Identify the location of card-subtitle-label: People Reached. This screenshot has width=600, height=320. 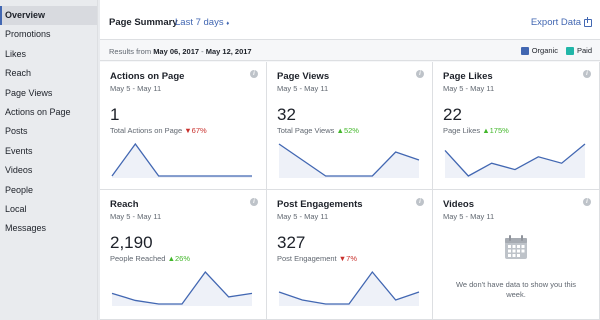
(138, 258).